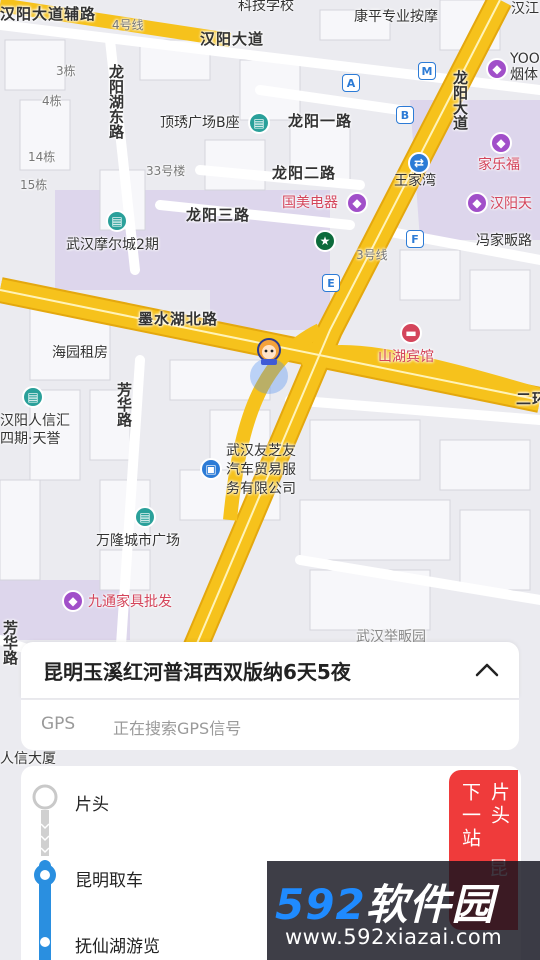 The width and height of the screenshot is (540, 960). What do you see at coordinates (130, 602) in the screenshot?
I see `poi-jiutong: 九通家具批发` at bounding box center [130, 602].